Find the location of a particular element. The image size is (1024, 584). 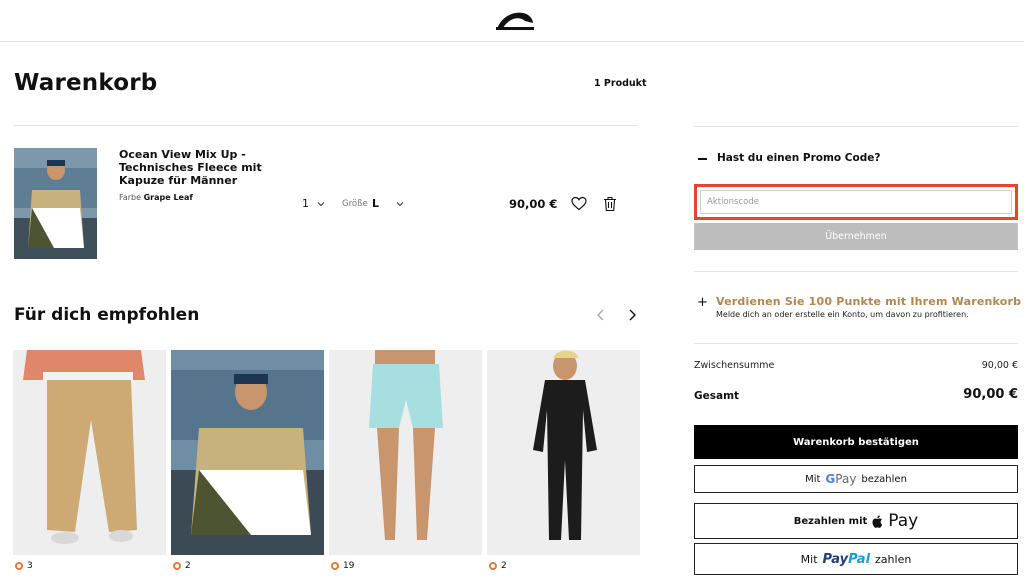

apple-icon is located at coordinates (877, 521).